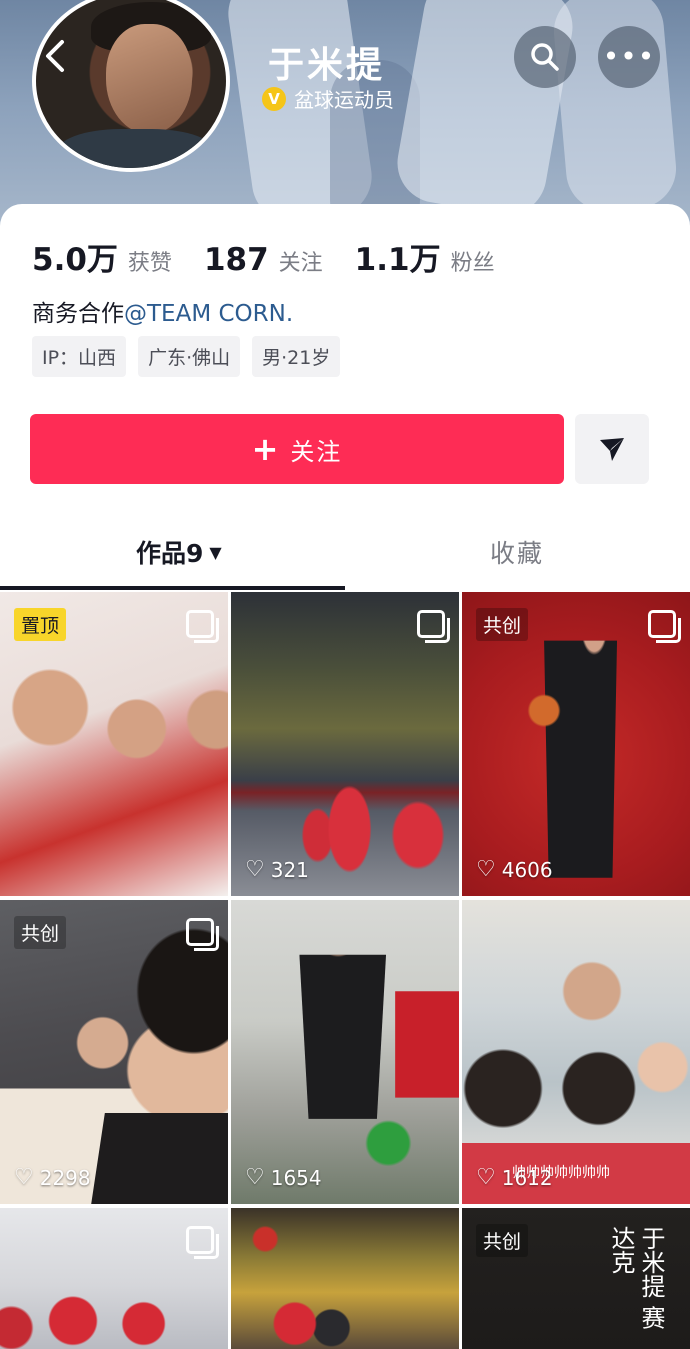  I want to click on stat-followers: 1.1万 粉丝, so click(425, 256).